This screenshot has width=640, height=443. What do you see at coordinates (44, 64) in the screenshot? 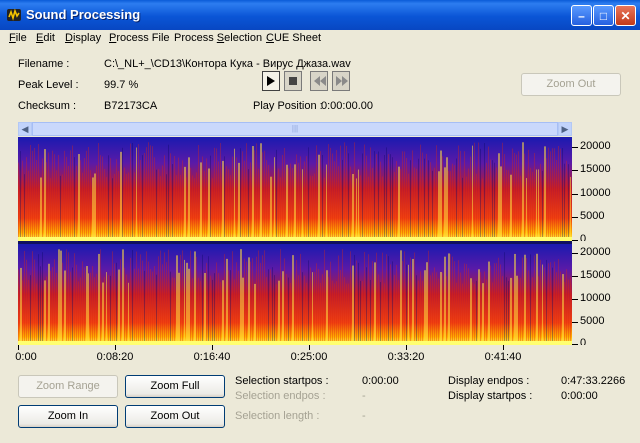
I see `filename-label: Filename :` at bounding box center [44, 64].